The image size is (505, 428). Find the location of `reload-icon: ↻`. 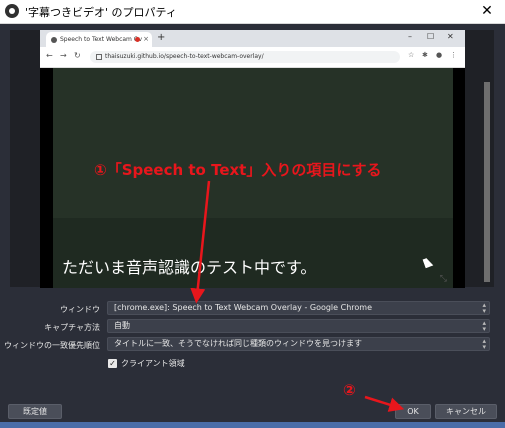

reload-icon: ↻ is located at coordinates (77, 55).